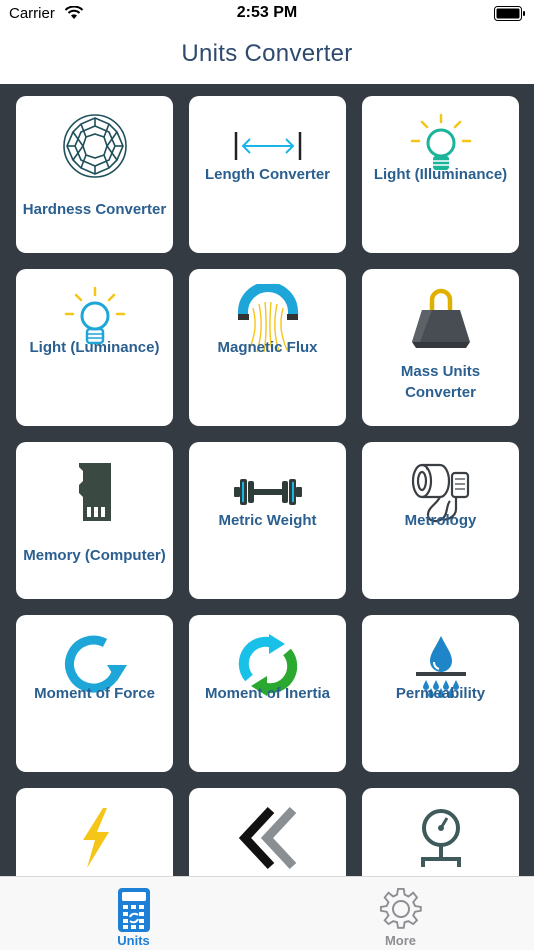 Image resolution: width=534 pixels, height=950 pixels. What do you see at coordinates (94, 209) in the screenshot?
I see `tile-label: Hardness Converter` at bounding box center [94, 209].